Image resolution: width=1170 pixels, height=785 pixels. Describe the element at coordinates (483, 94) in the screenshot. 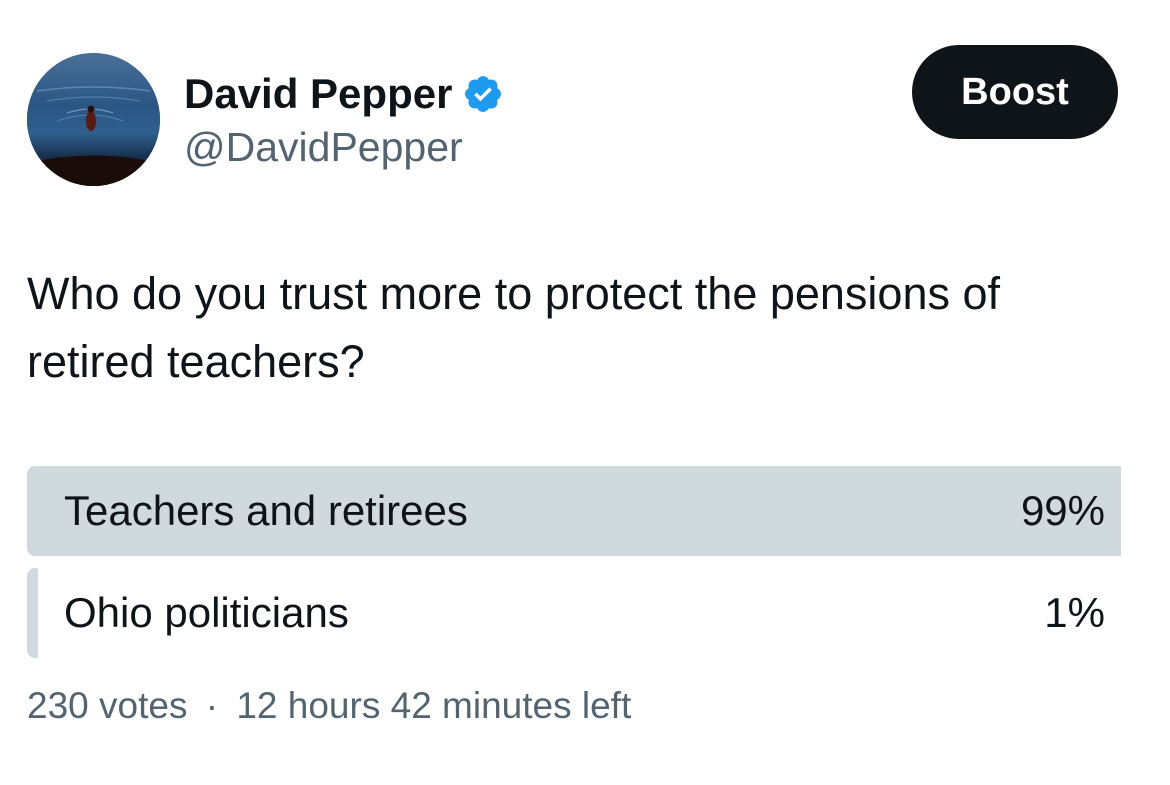

I see `verified-badge-icon` at that location.